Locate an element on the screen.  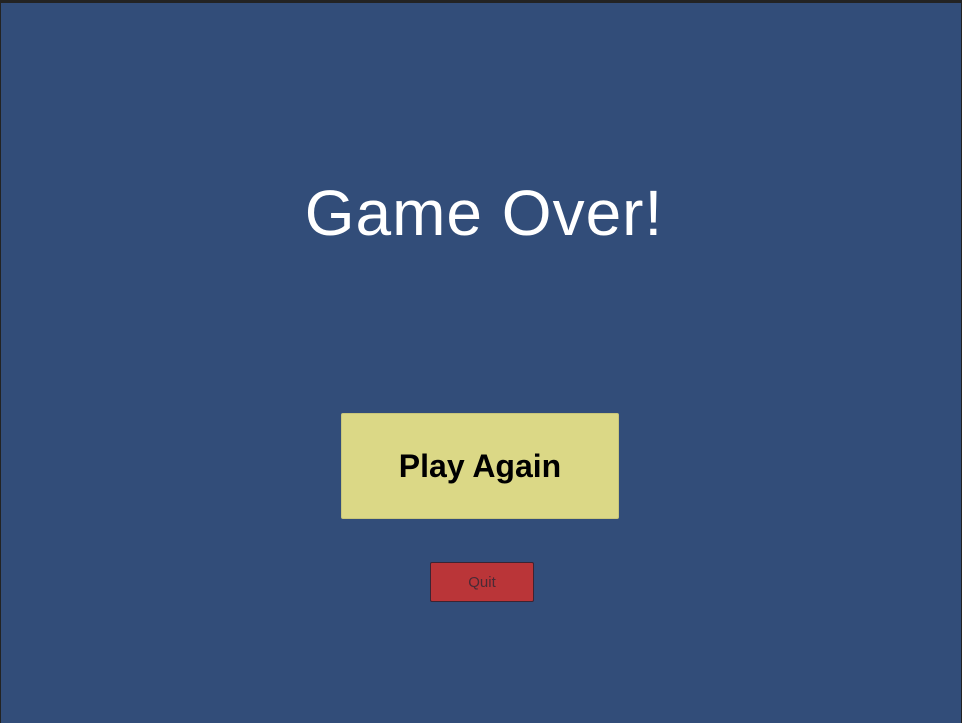
quit-button: Quit is located at coordinates (482, 582).